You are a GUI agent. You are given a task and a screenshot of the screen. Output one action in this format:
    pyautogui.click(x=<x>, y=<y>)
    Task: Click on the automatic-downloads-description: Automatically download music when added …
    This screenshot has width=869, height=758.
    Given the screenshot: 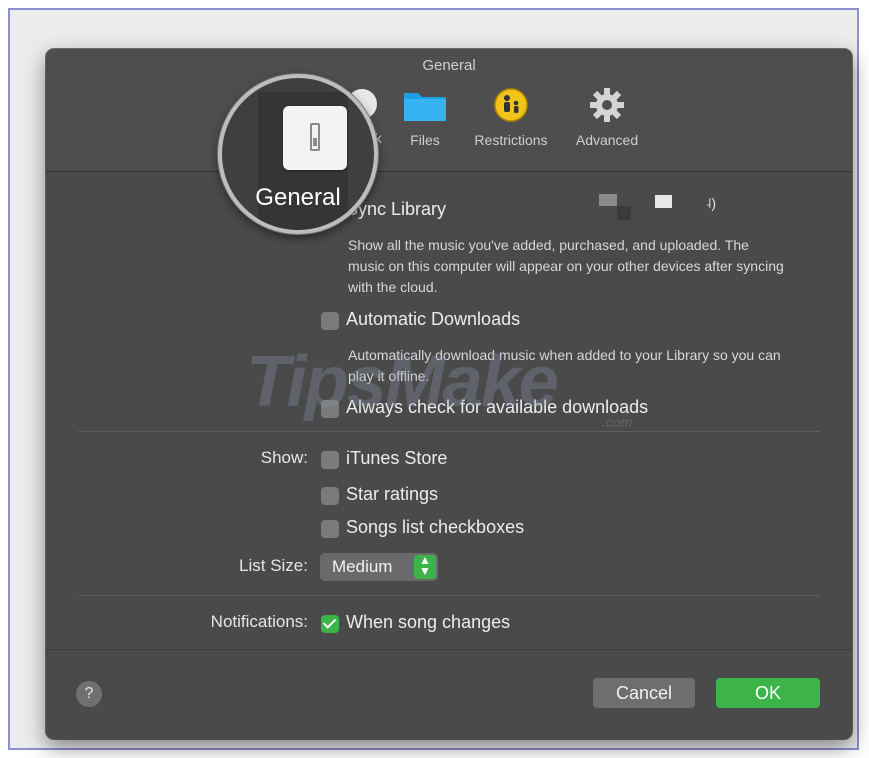 What is the action you would take?
    pyautogui.click(x=564, y=365)
    